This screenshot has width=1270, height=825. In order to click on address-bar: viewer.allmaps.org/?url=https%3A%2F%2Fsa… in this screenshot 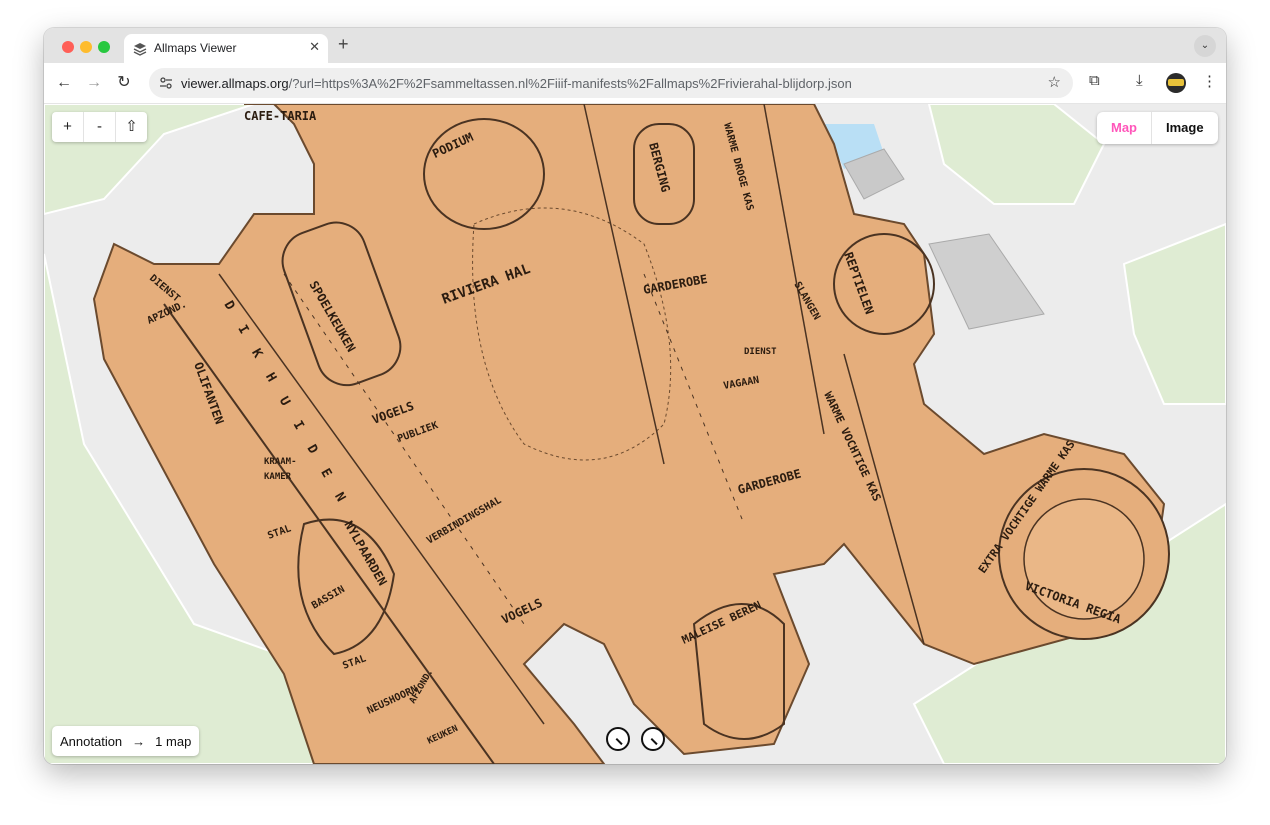, I will do `click(611, 83)`.